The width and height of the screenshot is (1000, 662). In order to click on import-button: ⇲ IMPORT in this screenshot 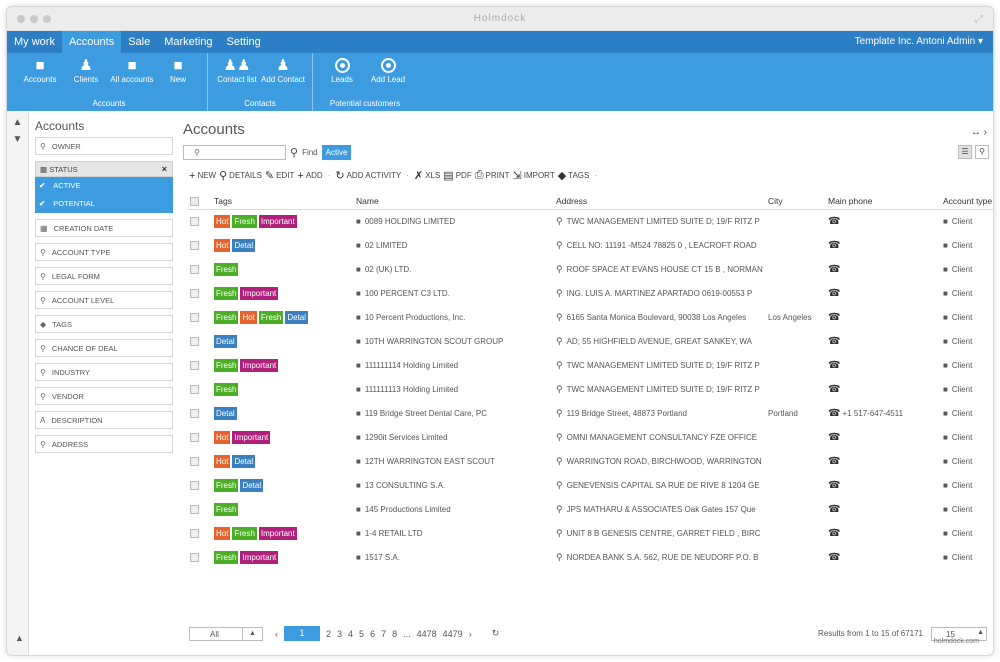, I will do `click(534, 175)`.